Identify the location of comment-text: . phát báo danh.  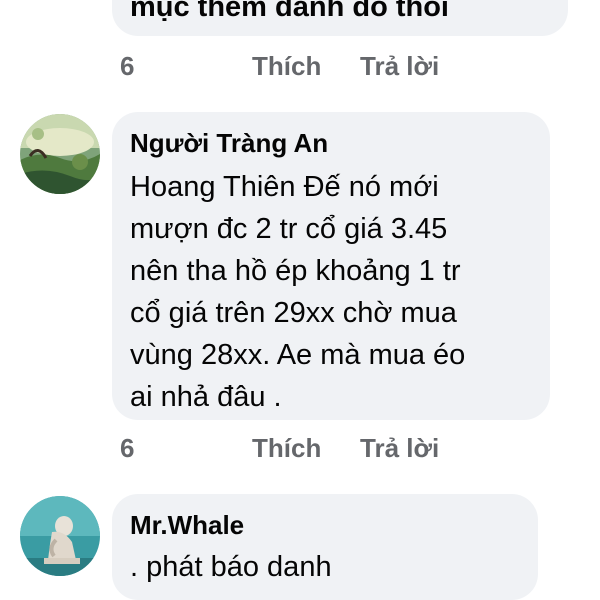
(231, 567).